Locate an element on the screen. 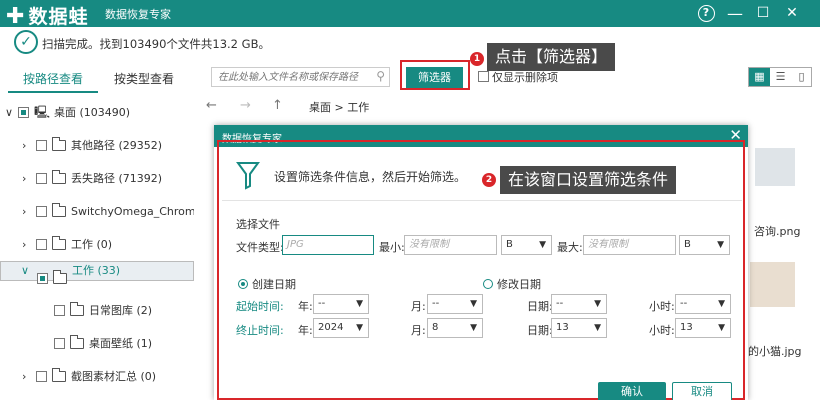 The width and height of the screenshot is (820, 400). filter-button: 筛选器 is located at coordinates (434, 77).